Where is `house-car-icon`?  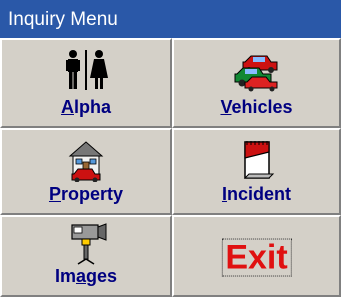
house-car-icon is located at coordinates (86, 161).